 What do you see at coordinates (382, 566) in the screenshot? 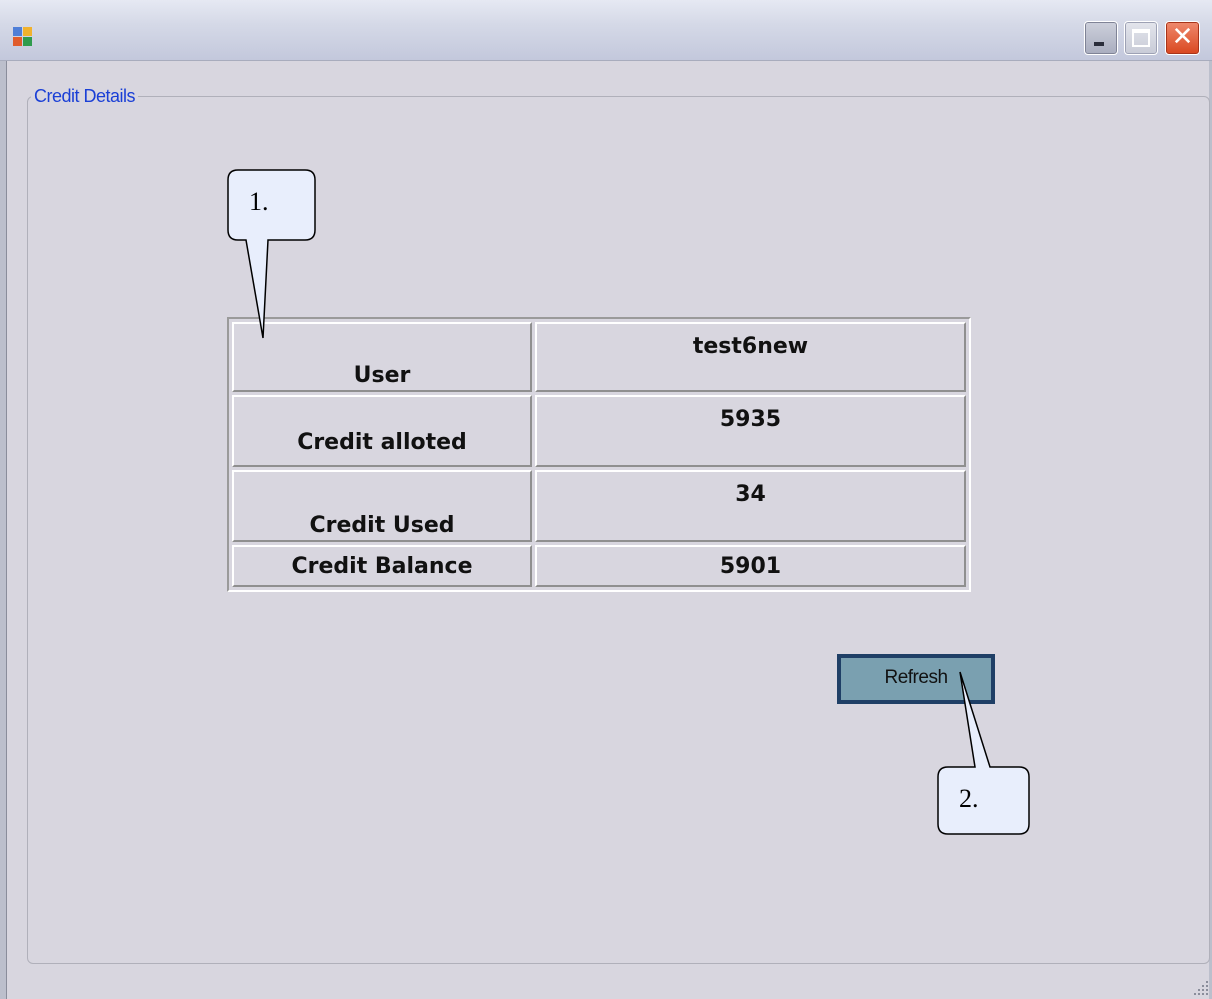
I see `credit-balance-label: Credit Balance` at bounding box center [382, 566].